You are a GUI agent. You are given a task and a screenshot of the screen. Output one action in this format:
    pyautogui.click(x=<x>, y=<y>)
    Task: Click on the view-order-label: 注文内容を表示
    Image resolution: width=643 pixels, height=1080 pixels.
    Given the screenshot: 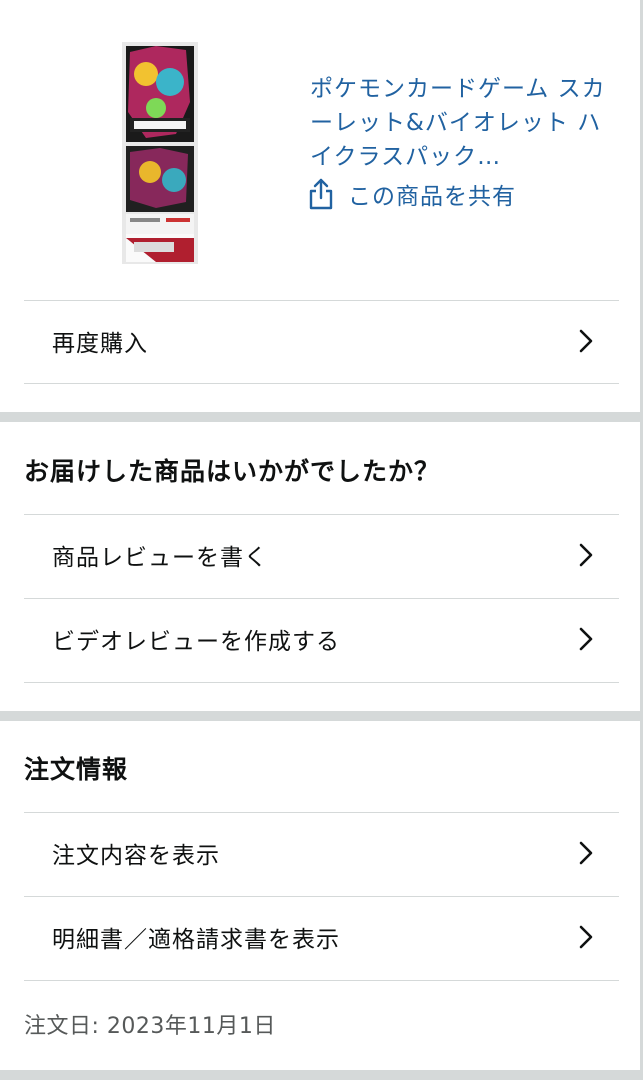 What is the action you would take?
    pyautogui.click(x=136, y=856)
    